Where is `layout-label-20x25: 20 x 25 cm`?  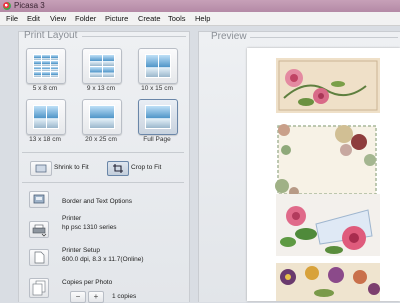 layout-label-20x25: 20 x 25 cm is located at coordinates (101, 139).